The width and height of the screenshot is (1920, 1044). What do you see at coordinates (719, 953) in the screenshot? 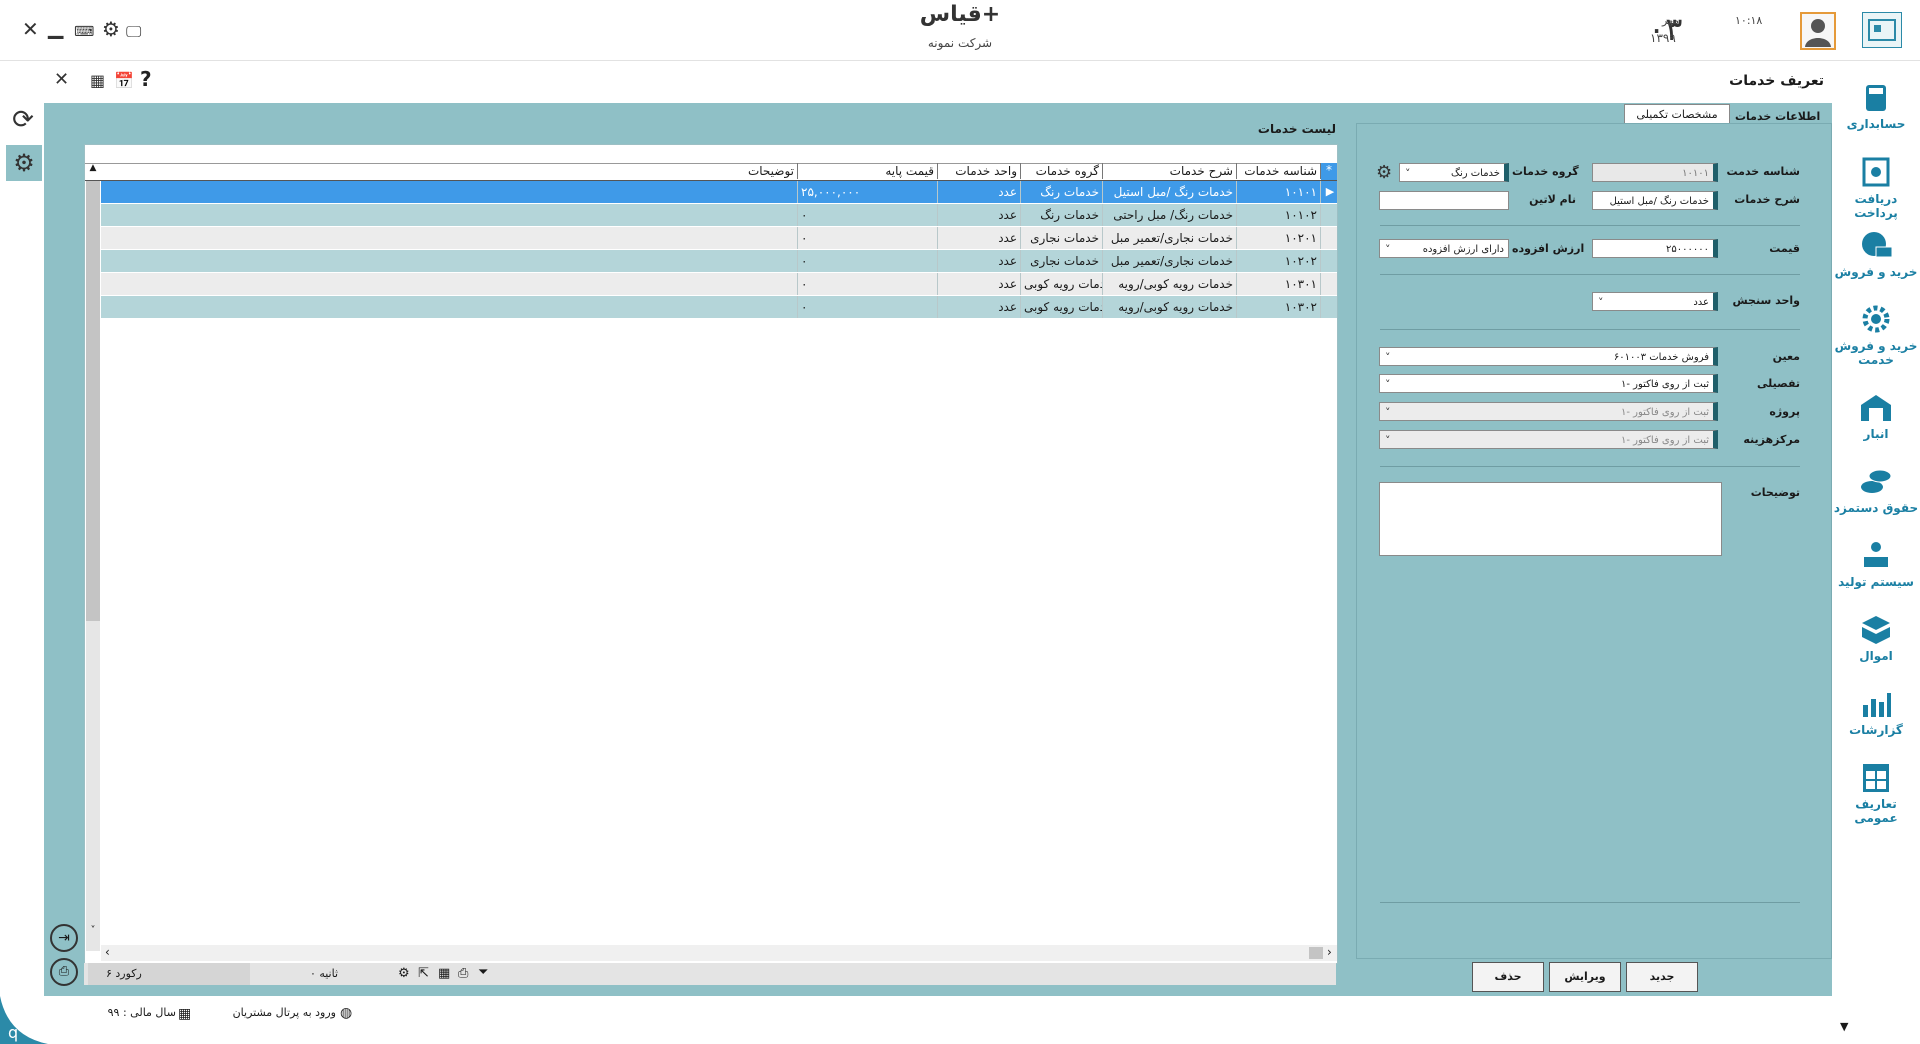
I see `horizontal-scrollbar: ‹ ›` at bounding box center [719, 953].